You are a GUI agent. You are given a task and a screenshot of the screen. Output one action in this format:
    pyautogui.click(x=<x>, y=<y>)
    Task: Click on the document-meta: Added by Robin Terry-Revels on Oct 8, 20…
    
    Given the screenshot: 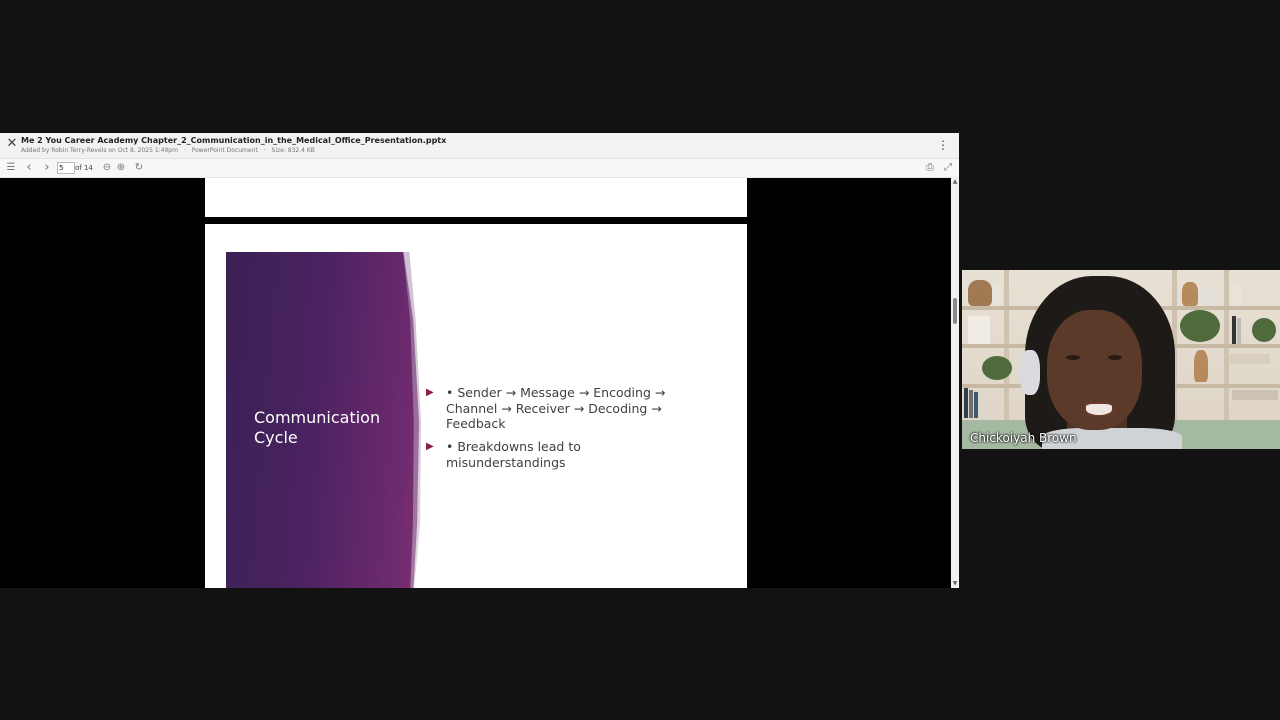 What is the action you would take?
    pyautogui.click(x=170, y=150)
    